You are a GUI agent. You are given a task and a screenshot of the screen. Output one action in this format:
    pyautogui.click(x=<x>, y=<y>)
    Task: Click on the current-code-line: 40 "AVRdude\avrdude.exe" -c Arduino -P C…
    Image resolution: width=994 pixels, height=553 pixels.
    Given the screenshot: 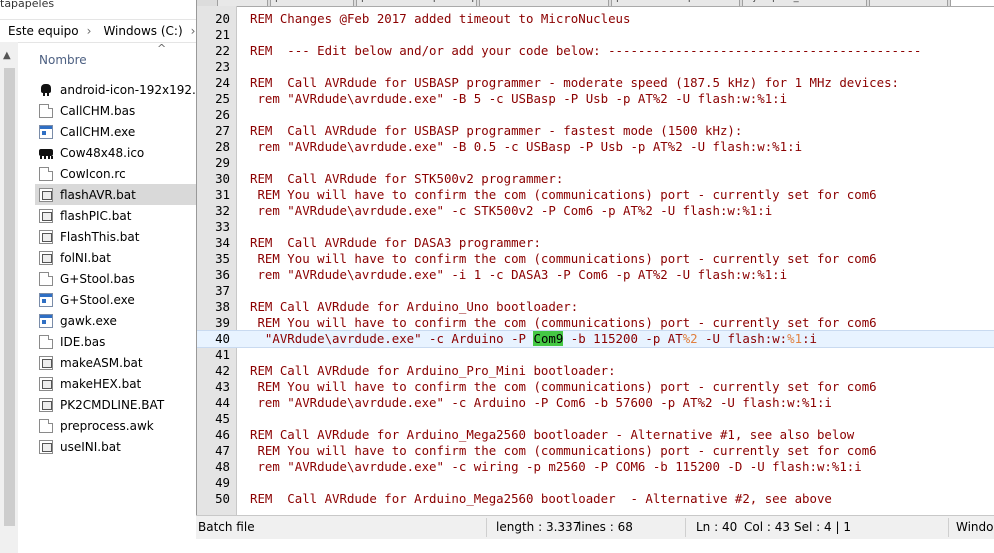 What is the action you would take?
    pyautogui.click(x=595, y=339)
    